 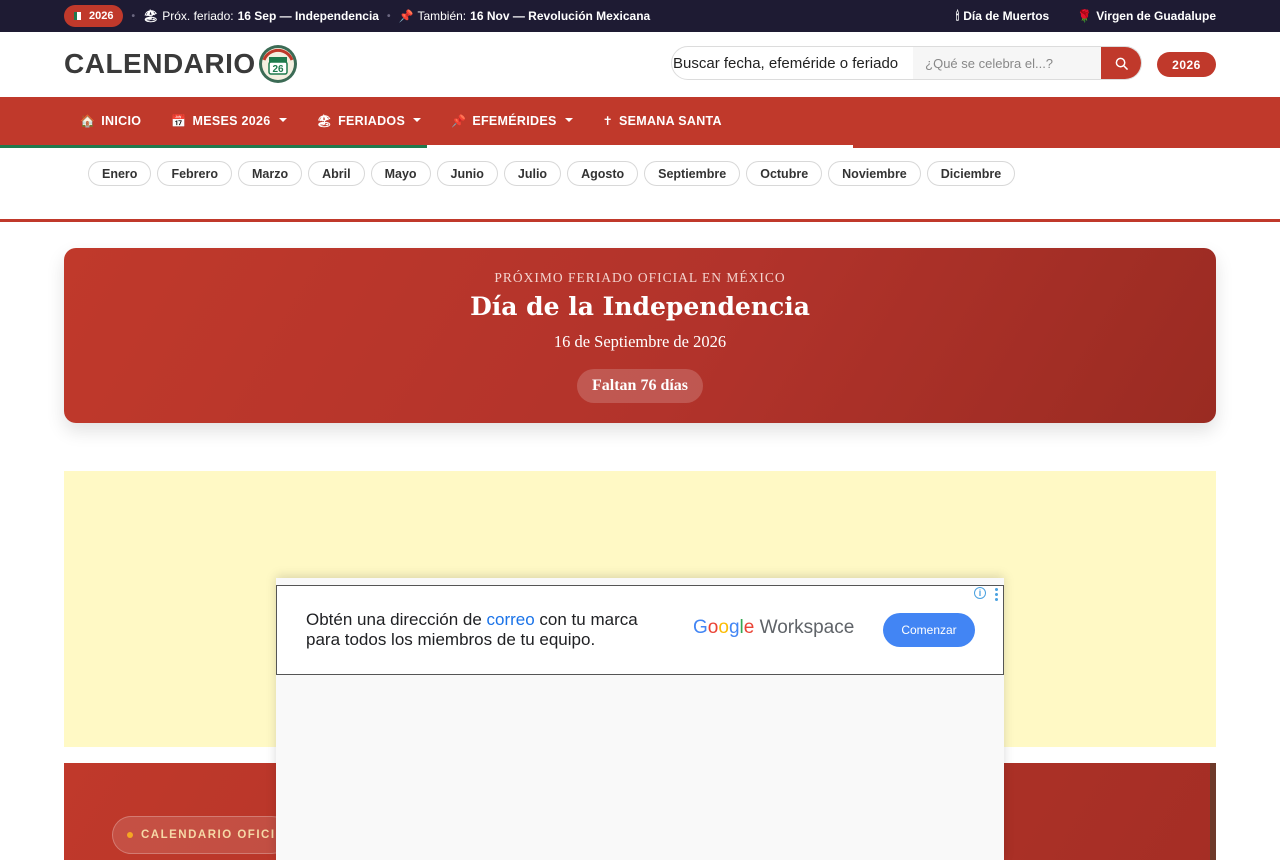 What do you see at coordinates (980, 593) in the screenshot?
I see `ad-info-icon: i` at bounding box center [980, 593].